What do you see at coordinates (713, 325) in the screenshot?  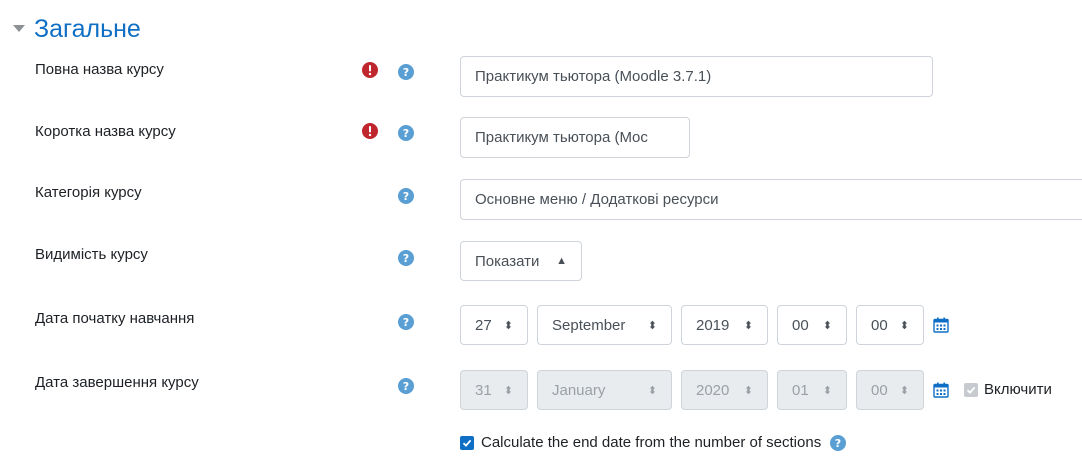 I see `startdate-year-value: 2019` at bounding box center [713, 325].